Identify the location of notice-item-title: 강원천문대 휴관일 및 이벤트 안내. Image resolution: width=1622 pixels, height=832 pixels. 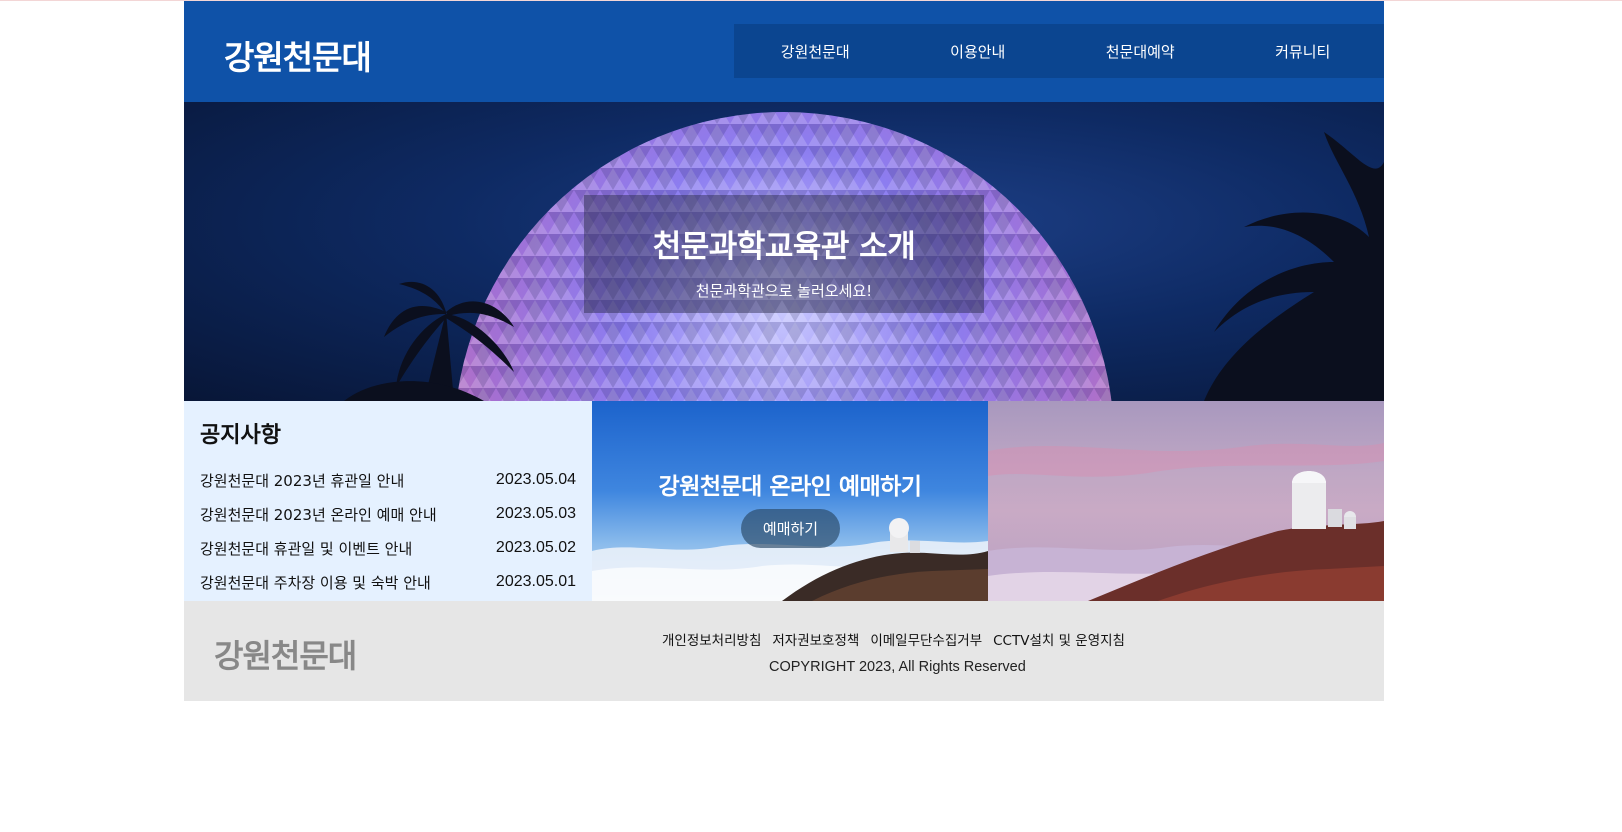
(306, 548).